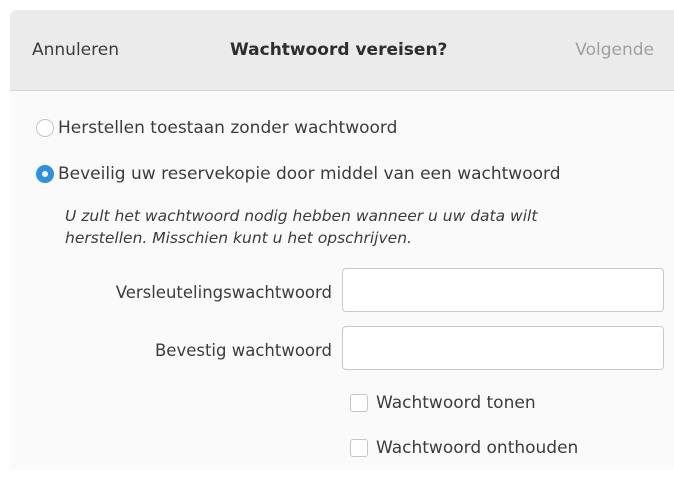  What do you see at coordinates (228, 128) in the screenshot?
I see `radio-label-no-password: Herstellen toestaan zonder wachtwoord` at bounding box center [228, 128].